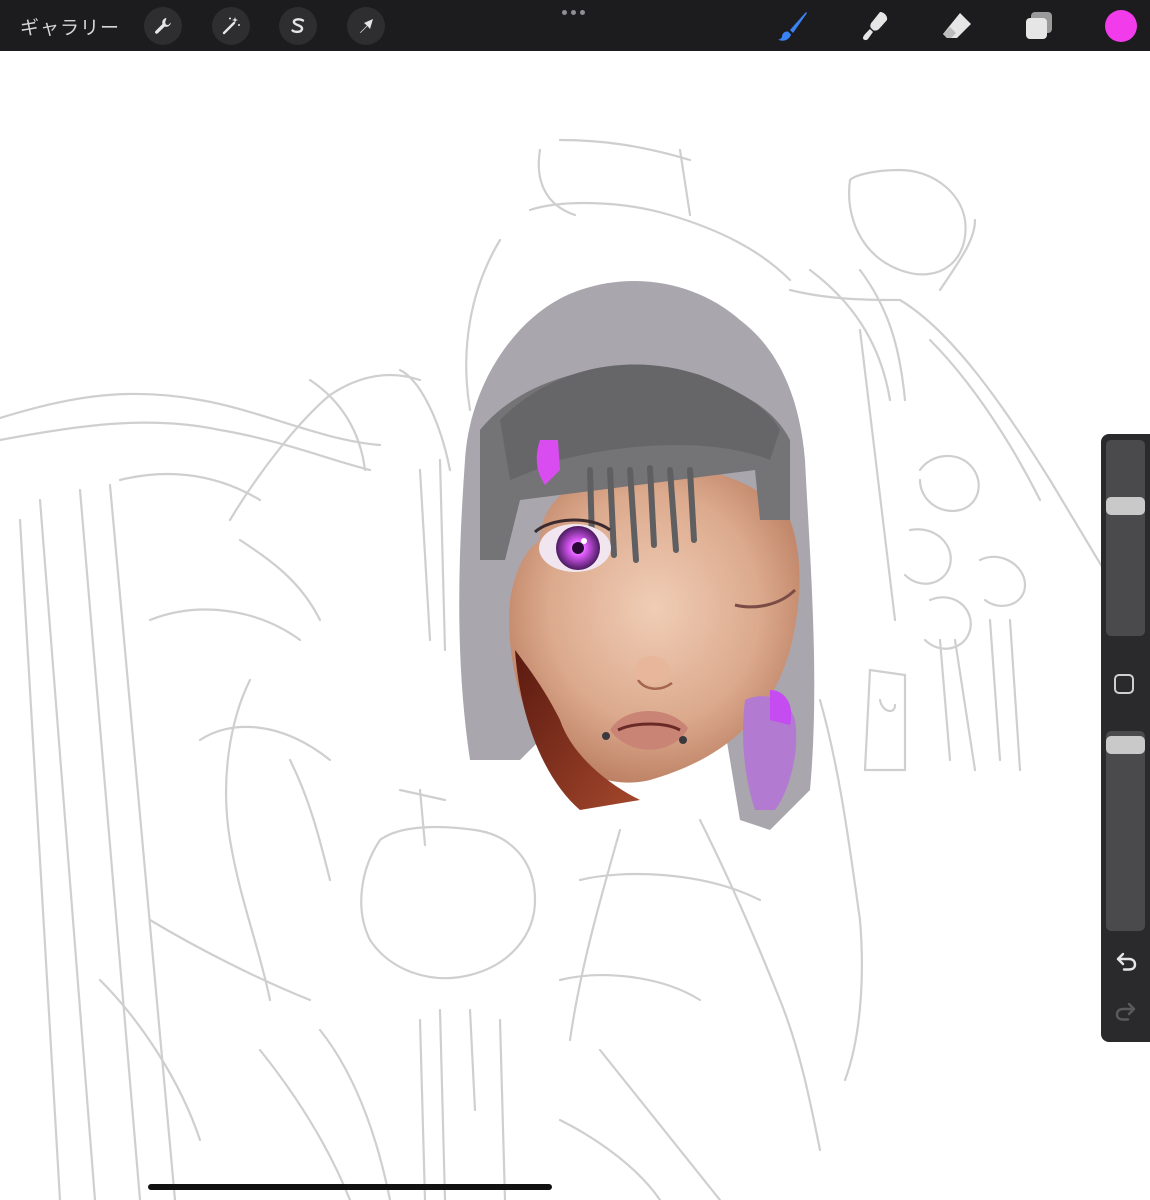 The width and height of the screenshot is (1150, 1200). What do you see at coordinates (575, 25) in the screenshot?
I see `top-toolbar: ギャラリー` at bounding box center [575, 25].